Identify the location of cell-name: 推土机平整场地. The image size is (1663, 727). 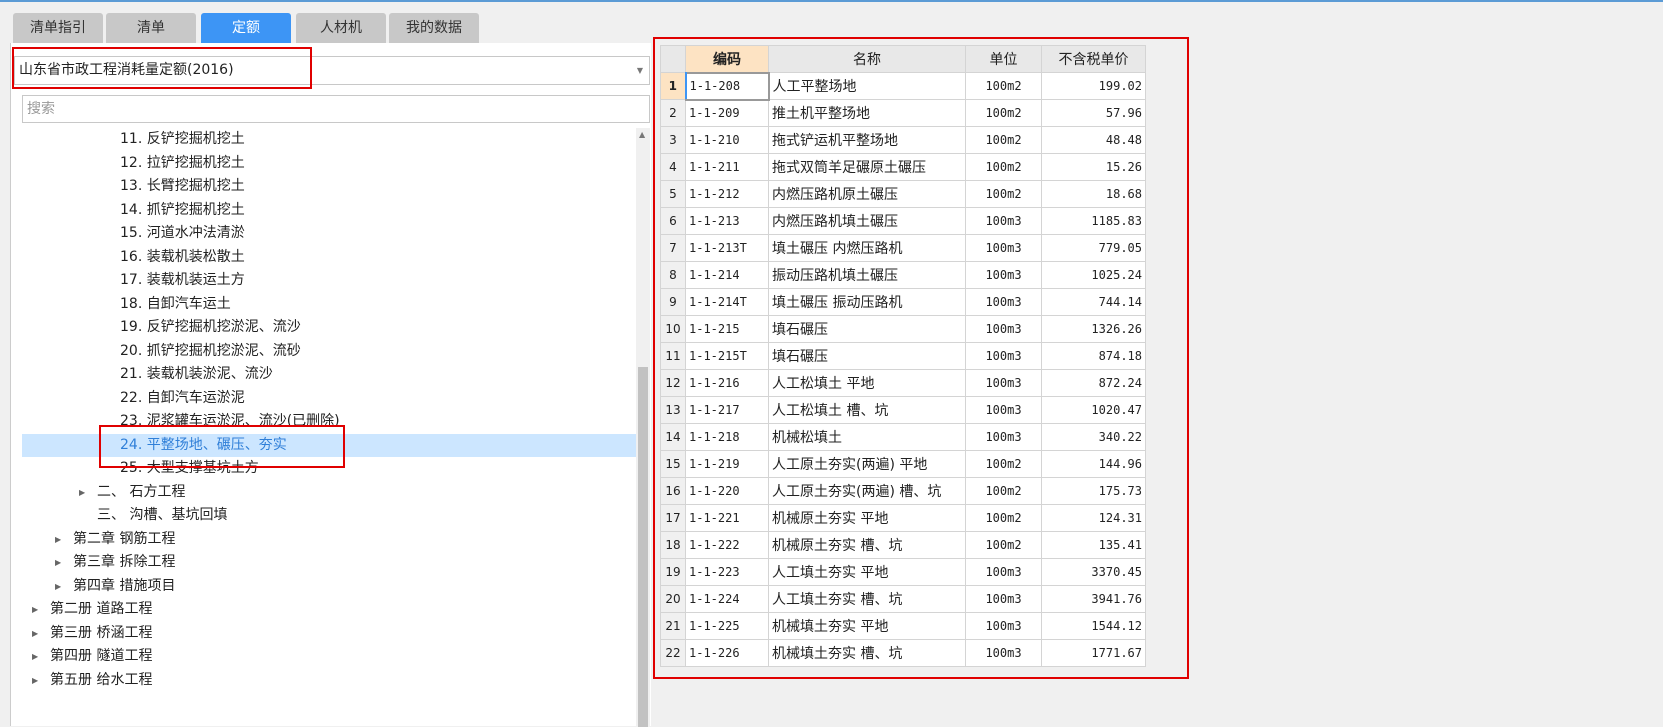
(867, 113).